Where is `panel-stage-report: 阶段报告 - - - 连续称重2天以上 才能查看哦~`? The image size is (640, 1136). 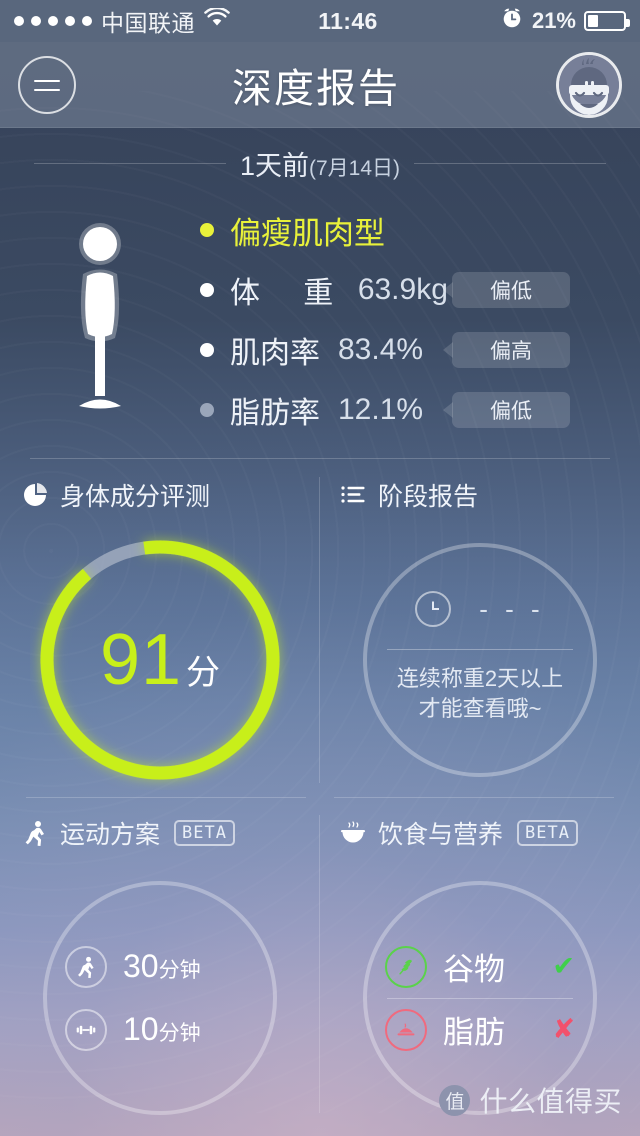 panel-stage-report: 阶段报告 - - - 连续称重2天以上 才能查看哦~ is located at coordinates (480, 628).